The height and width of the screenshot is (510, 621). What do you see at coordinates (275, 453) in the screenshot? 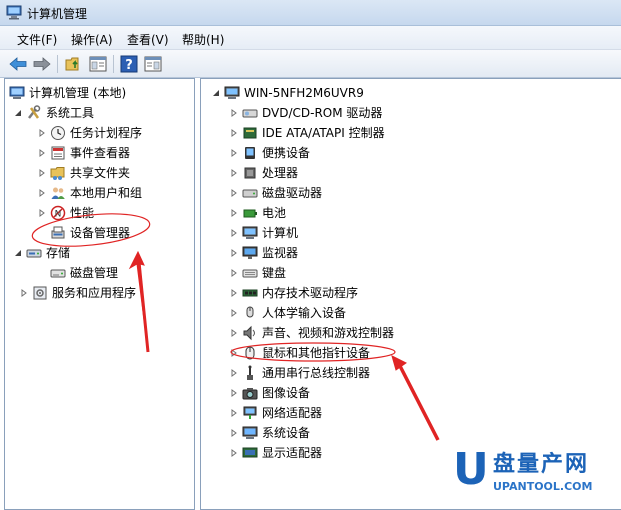
I see `device-category-row: 显示适配器` at bounding box center [275, 453].